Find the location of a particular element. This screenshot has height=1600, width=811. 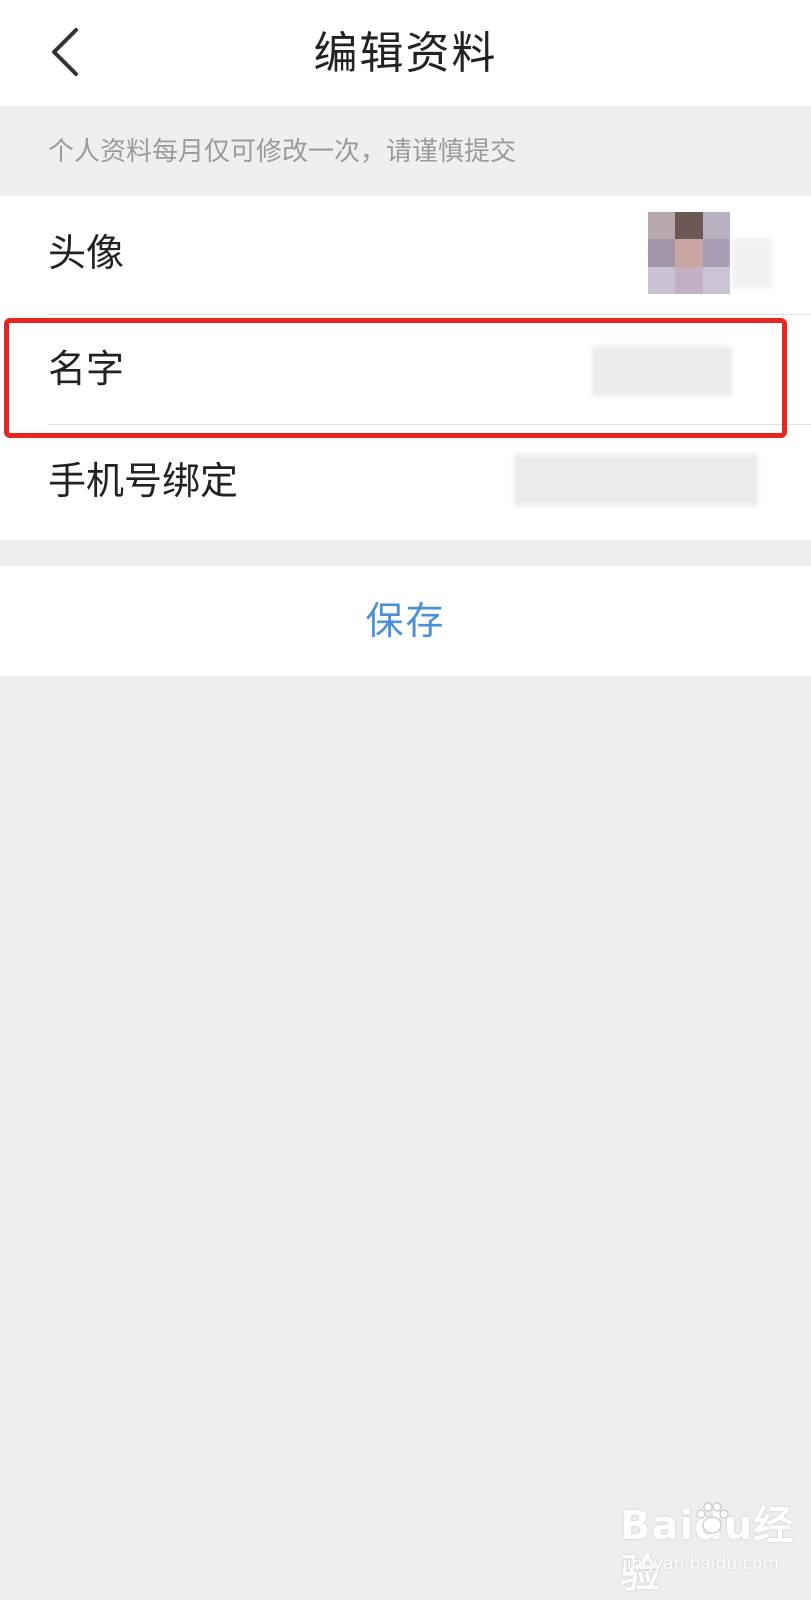

notice-bar: 个人资料每月仅可修改一次，请谨慎提交 is located at coordinates (405, 151).